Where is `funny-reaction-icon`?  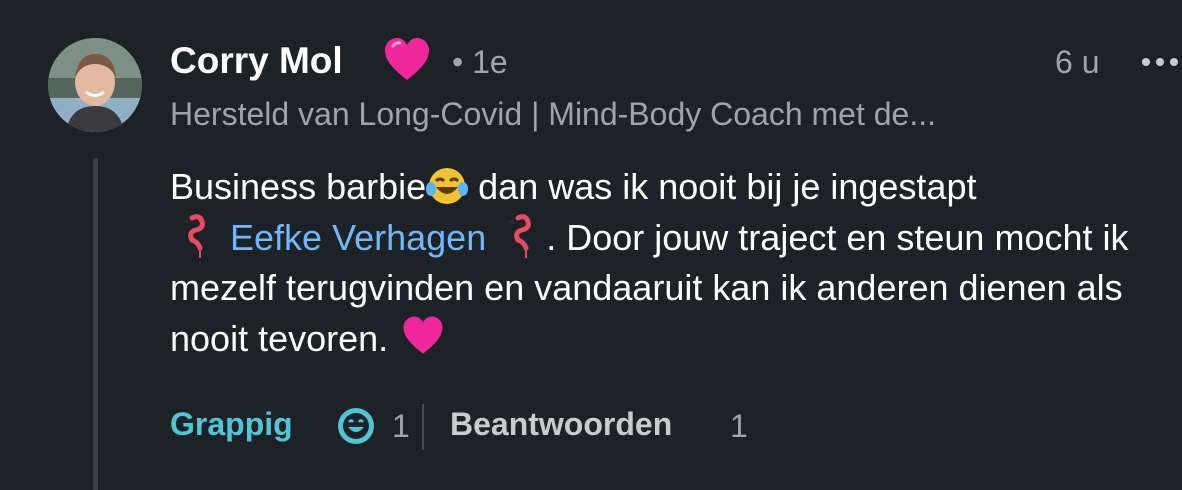 funny-reaction-icon is located at coordinates (356, 426).